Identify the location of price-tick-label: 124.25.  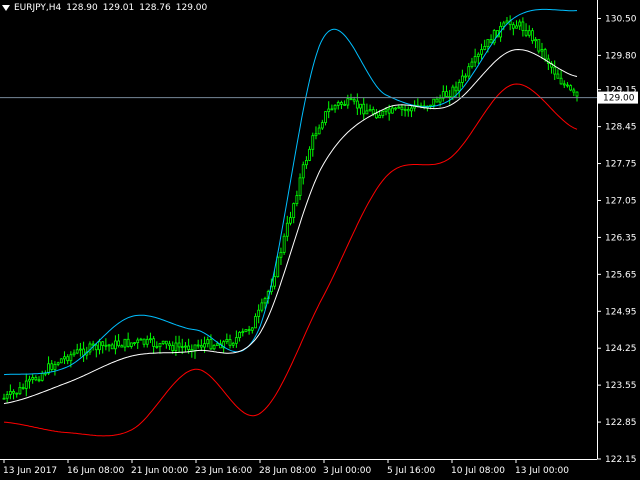
(621, 349).